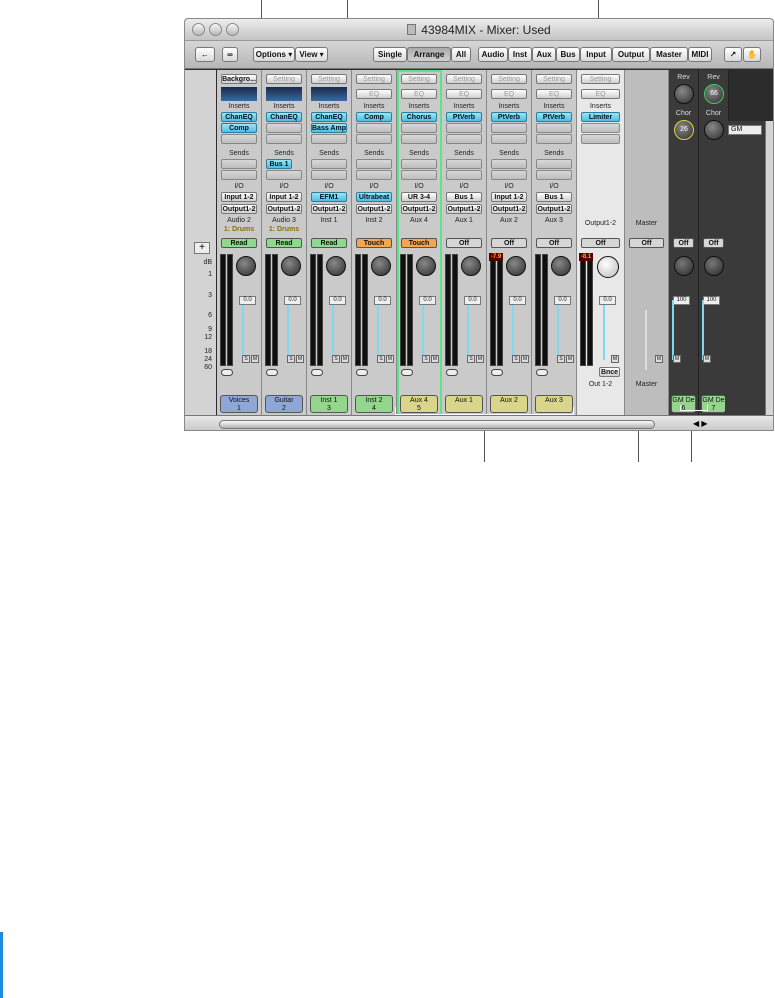  I want to click on output-automation-button: Off, so click(600, 243).